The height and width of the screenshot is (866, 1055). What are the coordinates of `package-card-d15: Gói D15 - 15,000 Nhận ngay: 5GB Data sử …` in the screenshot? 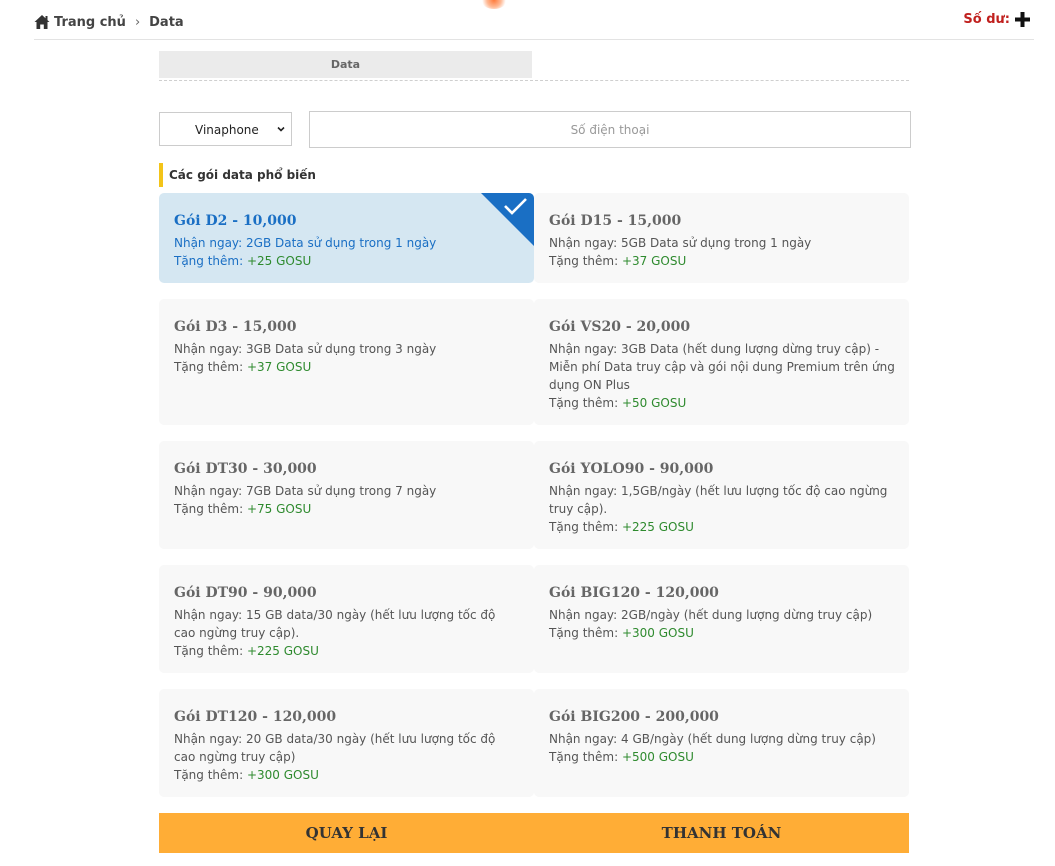 It's located at (721, 238).